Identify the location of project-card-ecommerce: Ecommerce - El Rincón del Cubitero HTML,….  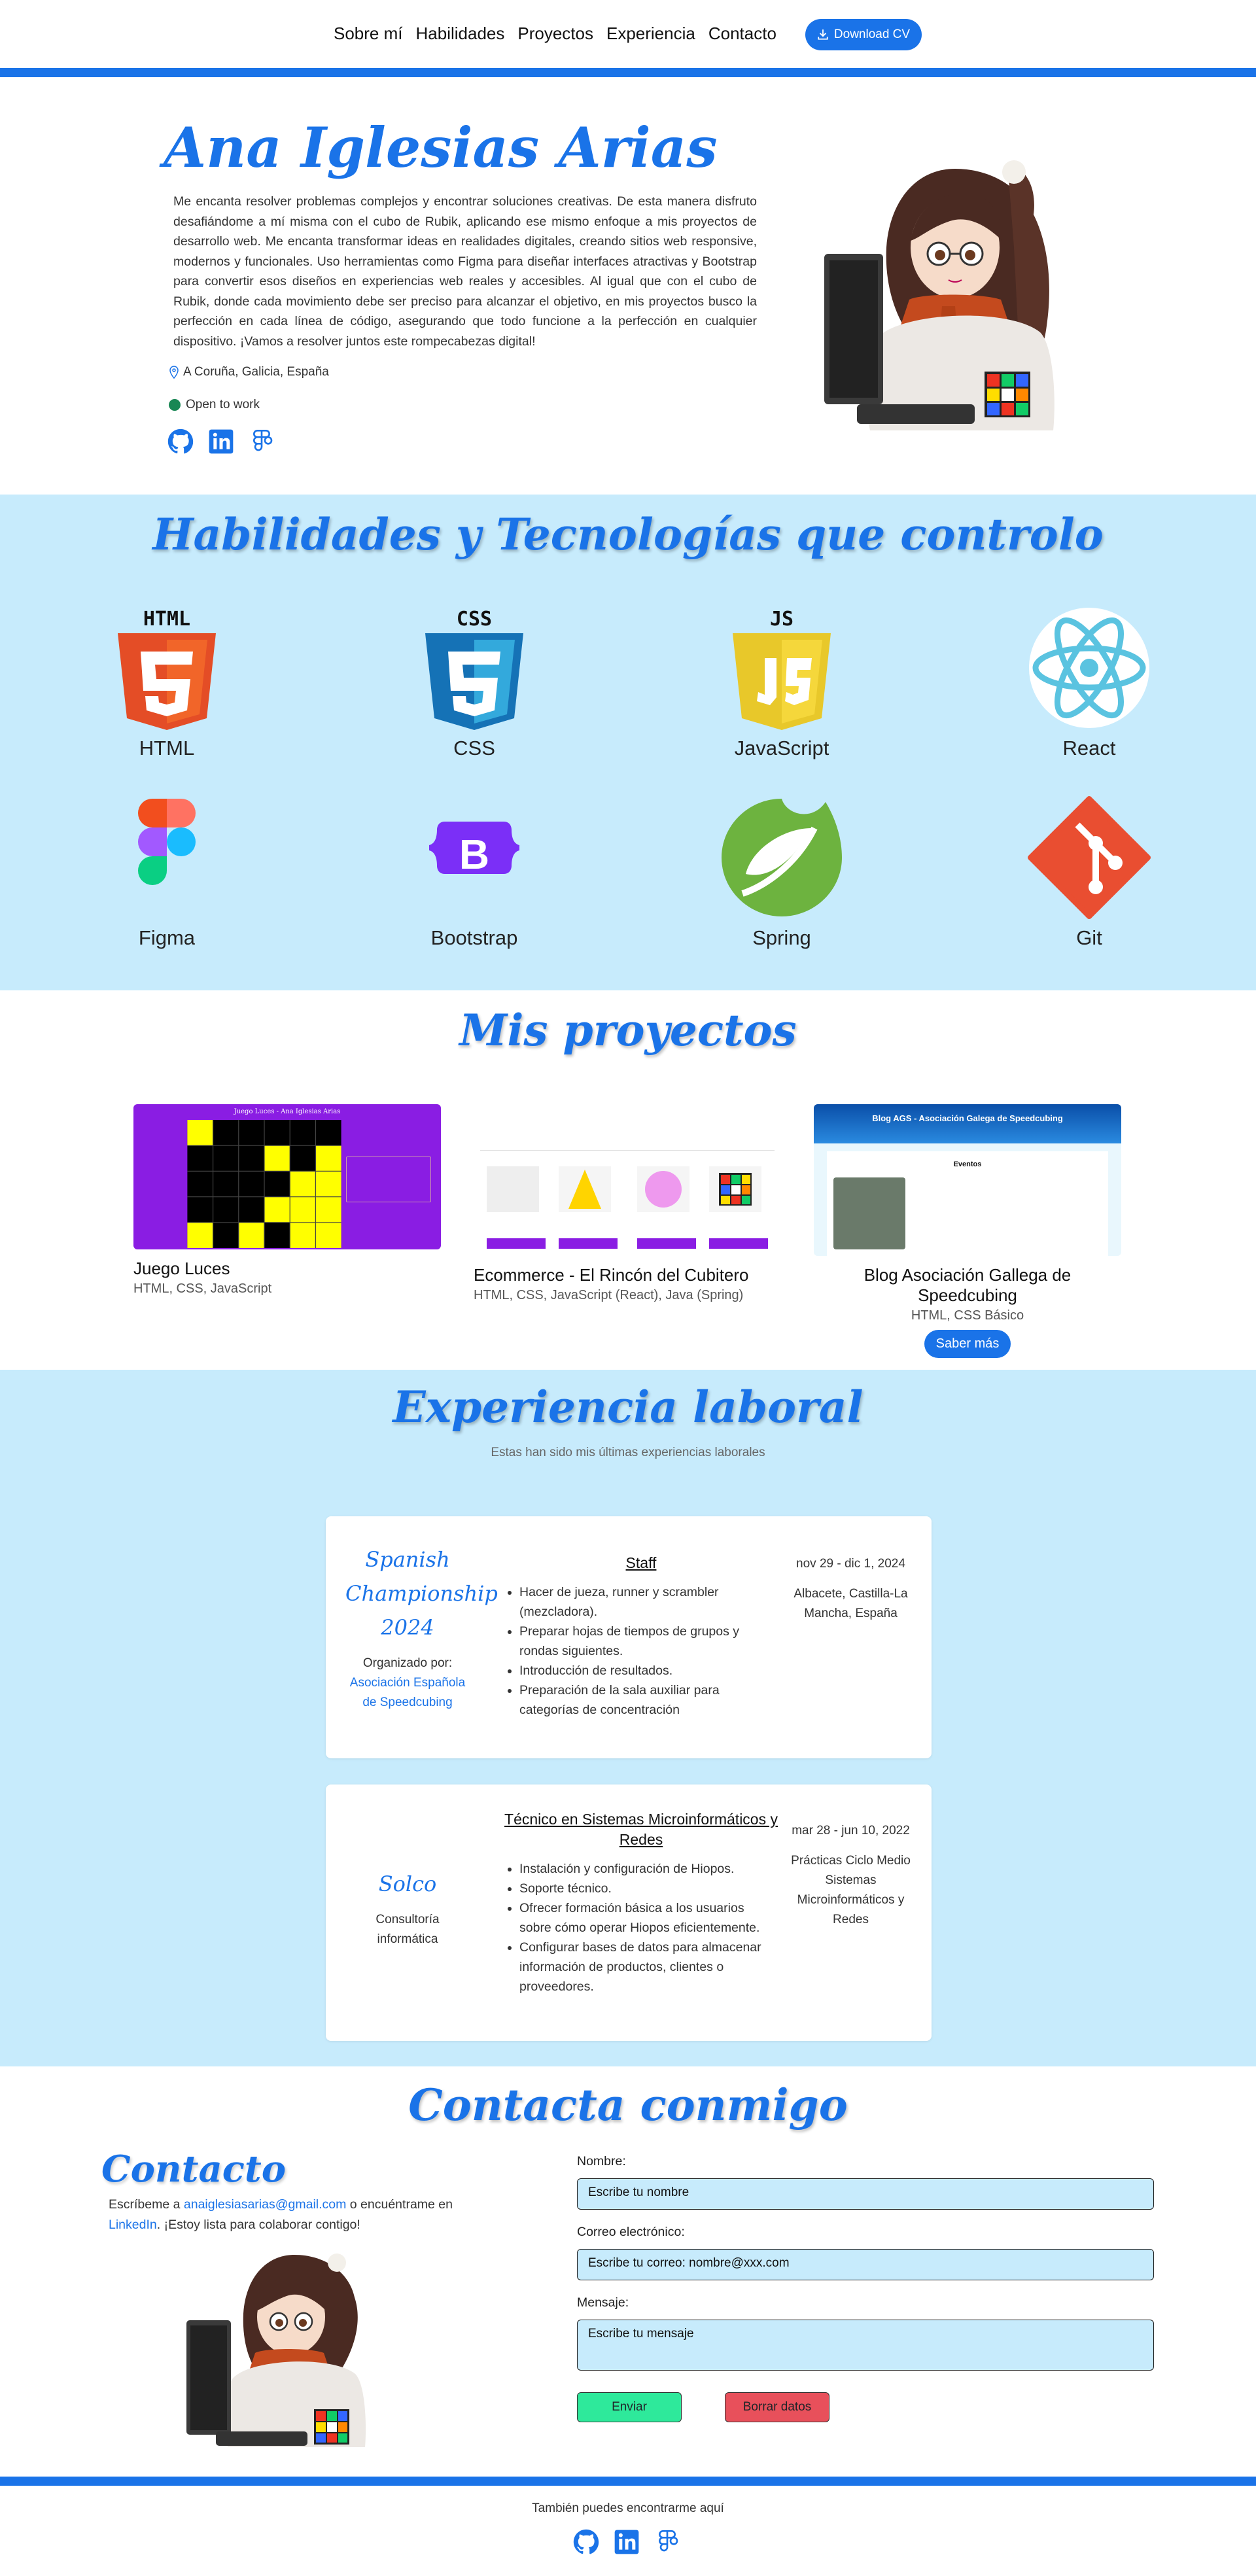
(627, 1203).